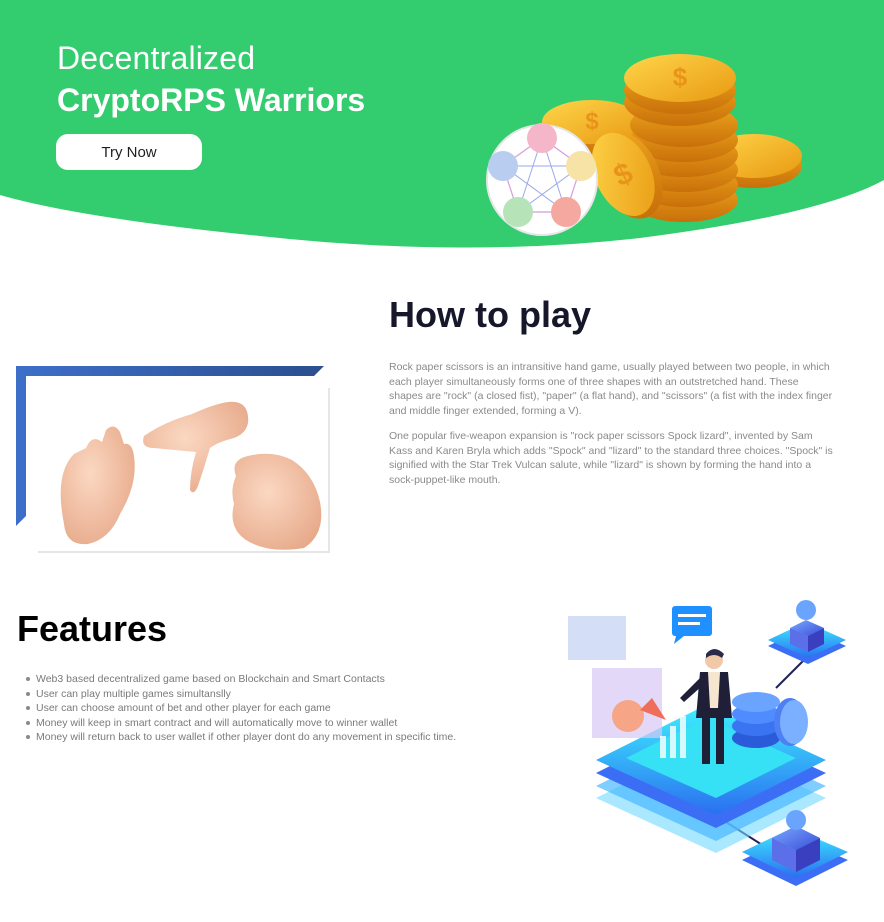  What do you see at coordinates (92, 628) in the screenshot?
I see `features-title: Features` at bounding box center [92, 628].